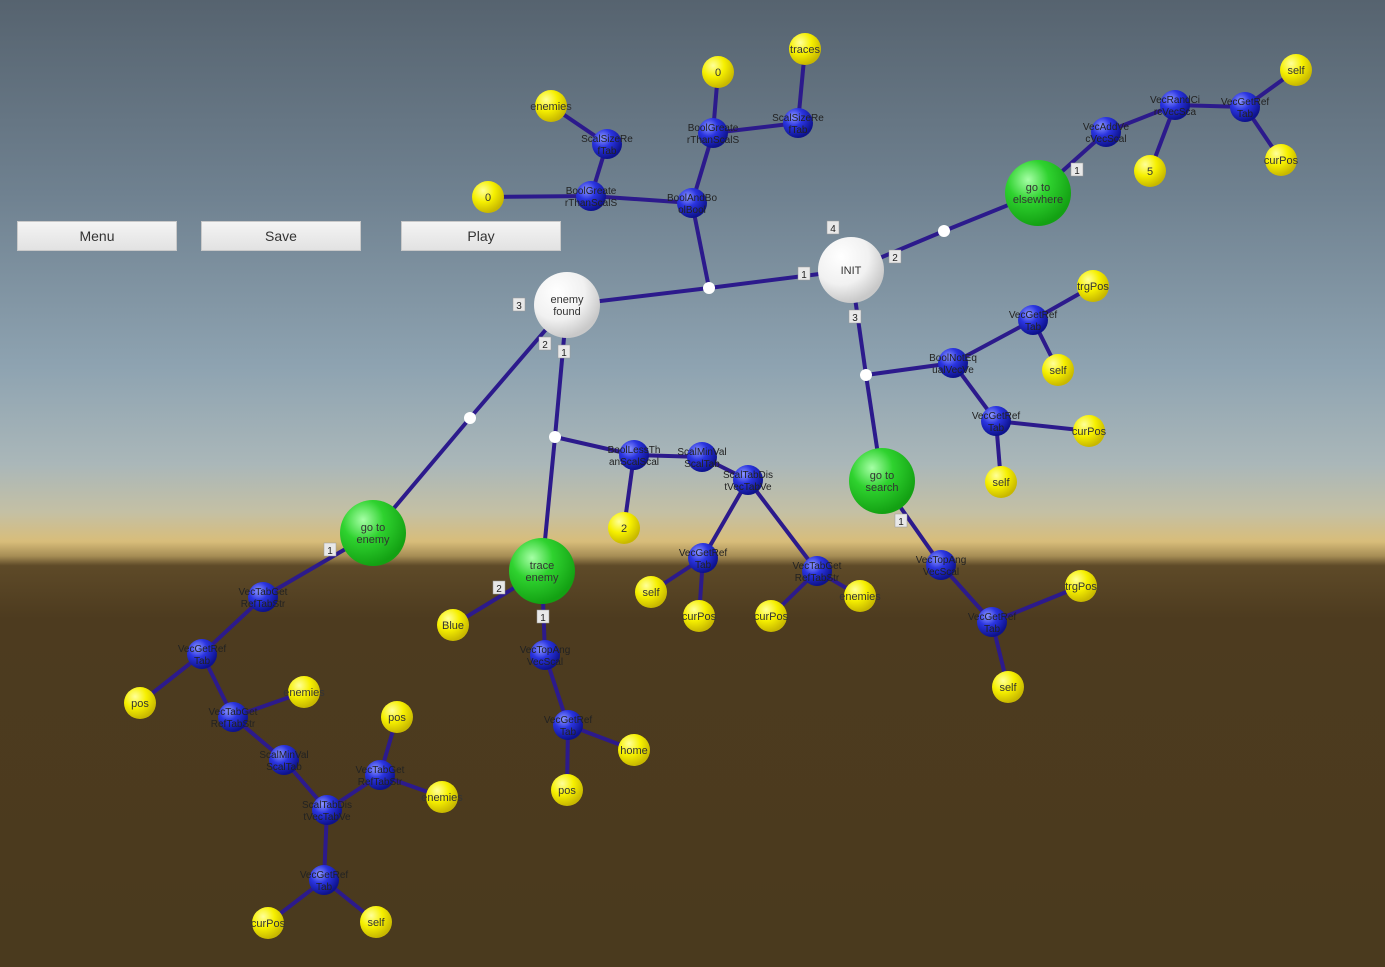 This screenshot has width=1385, height=967. Describe the element at coordinates (567, 305) in the screenshot. I see `state-node-enemy-found: enemy found` at that location.